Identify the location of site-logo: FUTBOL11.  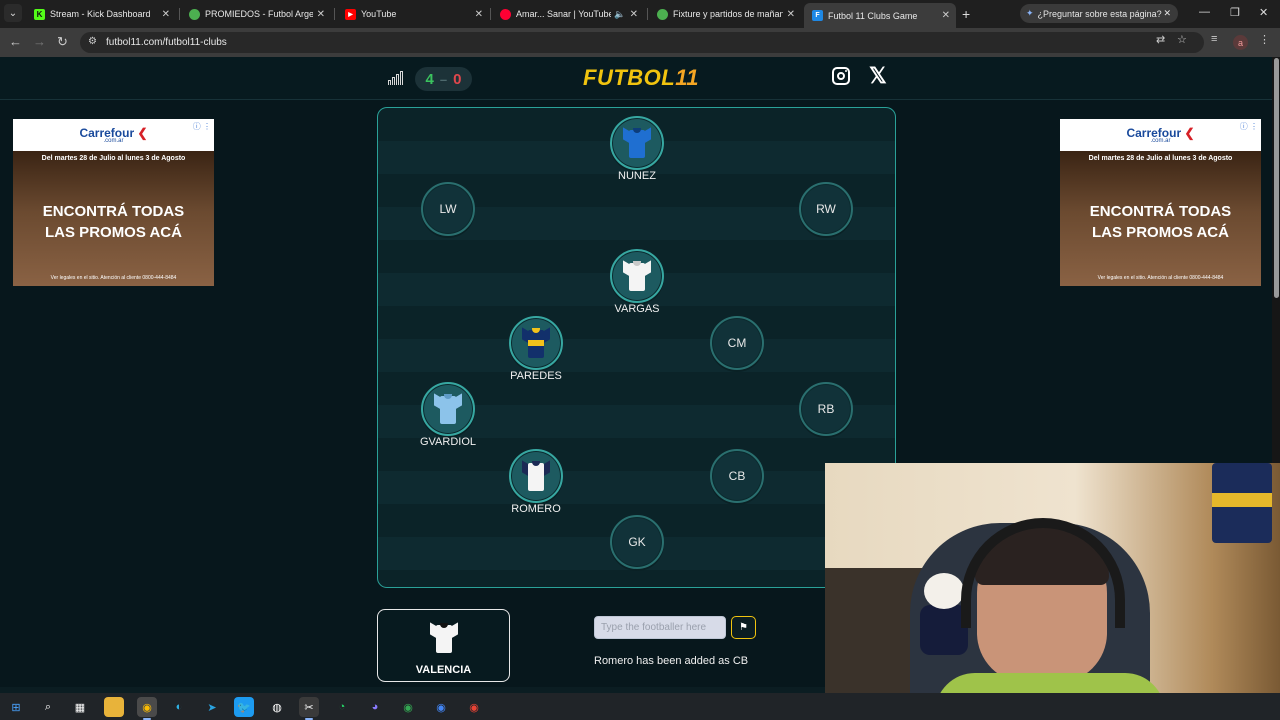
(641, 78).